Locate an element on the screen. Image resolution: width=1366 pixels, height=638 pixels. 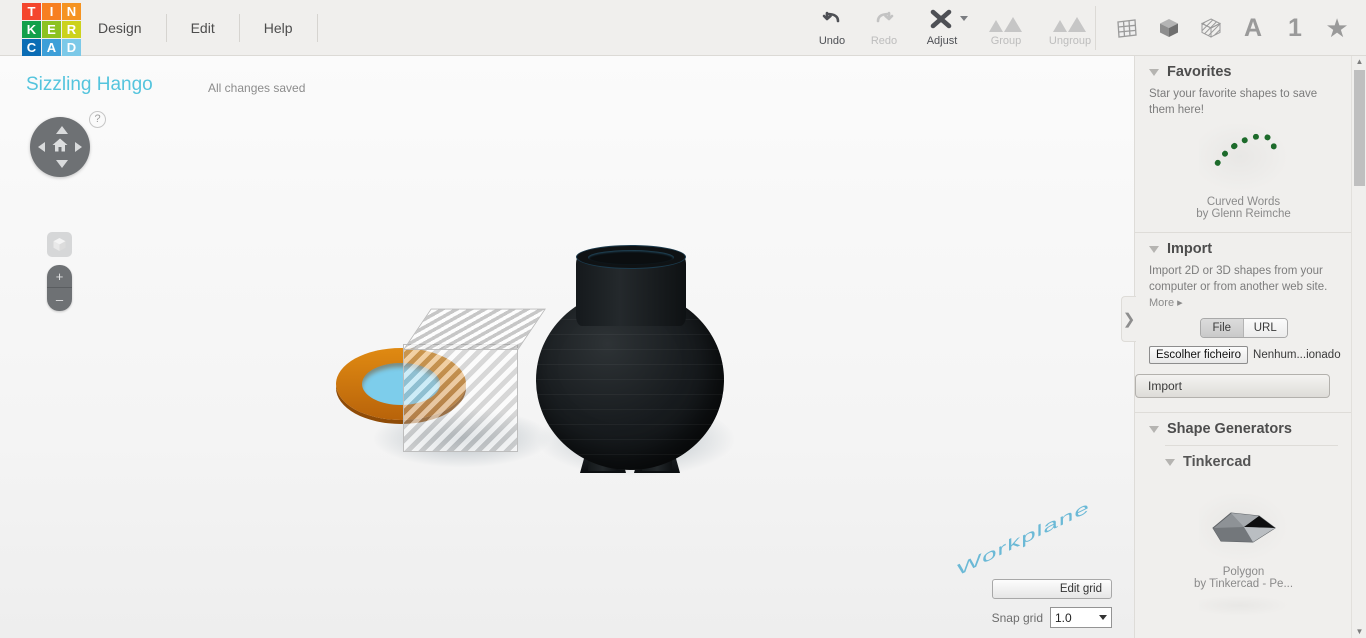
solid-cube-icon is located at coordinates (1169, 28).